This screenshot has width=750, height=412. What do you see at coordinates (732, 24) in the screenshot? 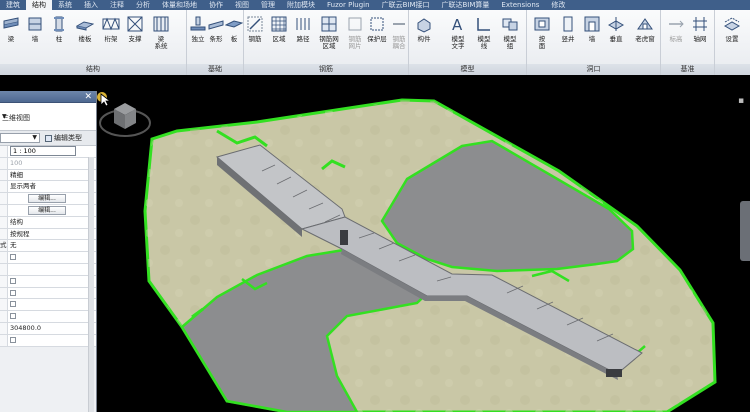
I see `workplane-icon` at bounding box center [732, 24].